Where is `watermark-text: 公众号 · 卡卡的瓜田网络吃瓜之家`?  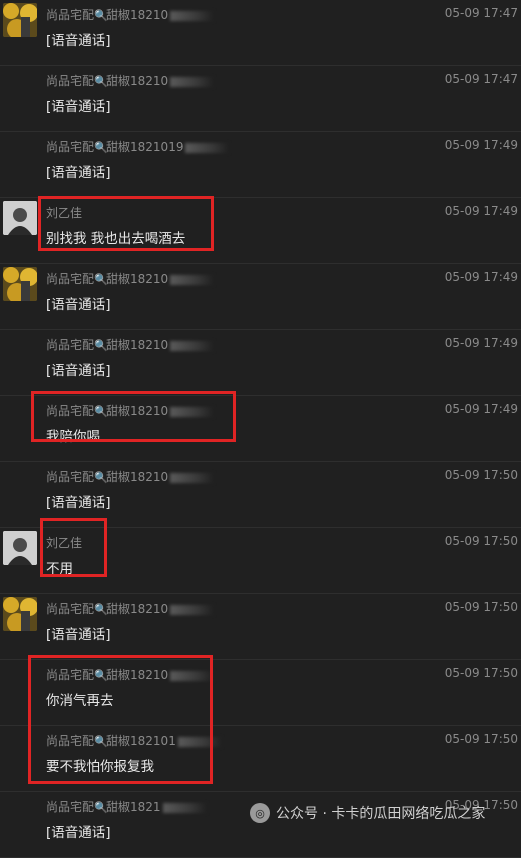 watermark-text: 公众号 · 卡卡的瓜田网络吃瓜之家 is located at coordinates (381, 814).